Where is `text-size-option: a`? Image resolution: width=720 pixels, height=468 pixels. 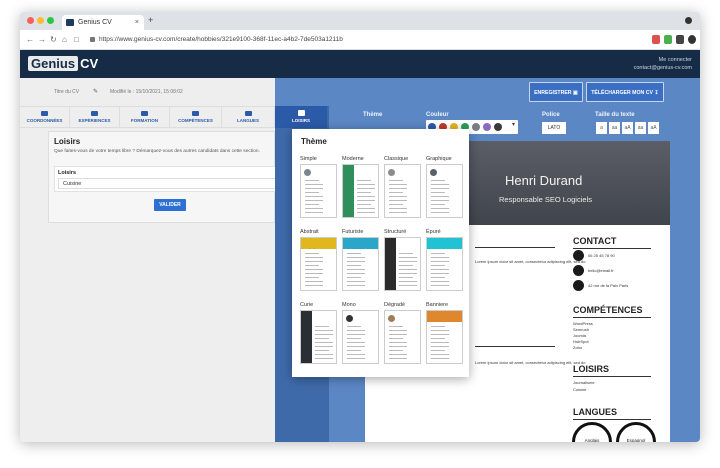
text-size-option: a is located at coordinates (601, 128).